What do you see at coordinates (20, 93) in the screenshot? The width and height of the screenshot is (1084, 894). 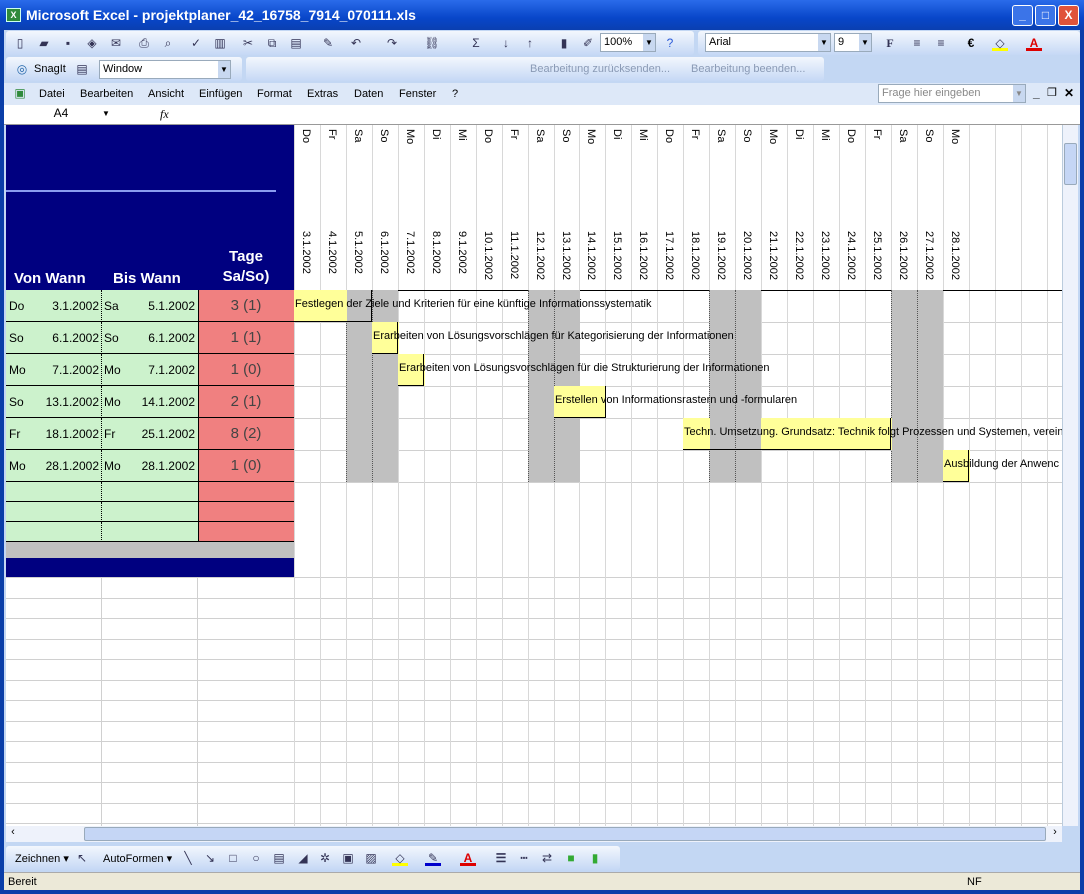 I see `excel-doc-icon: ▣` at bounding box center [20, 93].